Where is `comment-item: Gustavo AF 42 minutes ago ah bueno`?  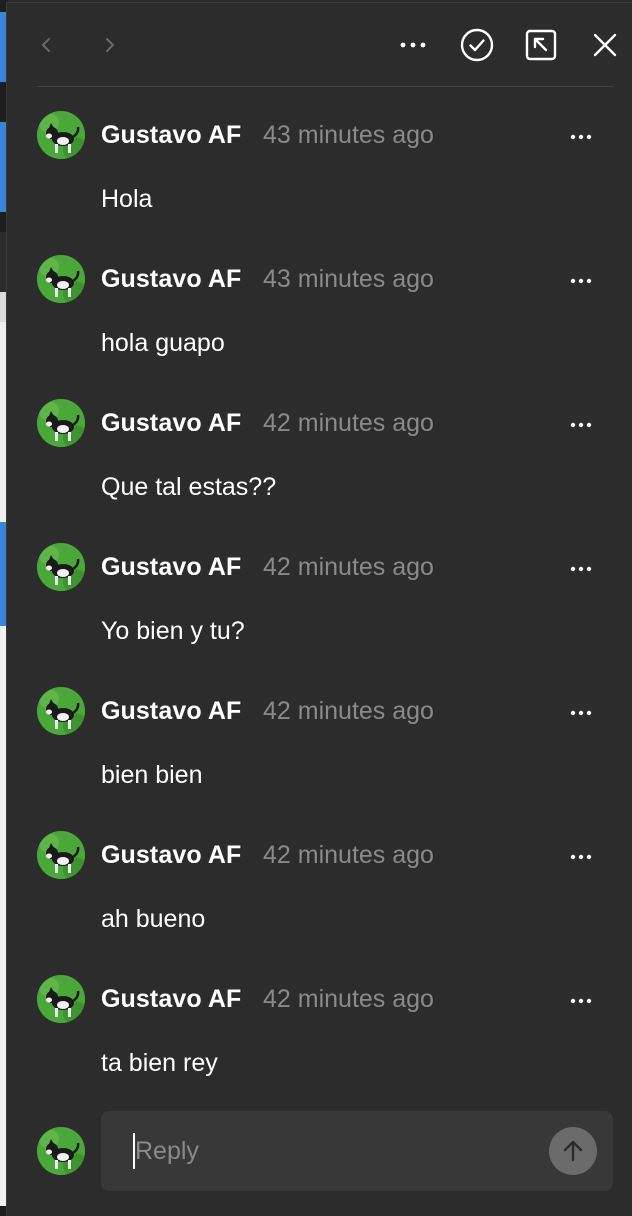
comment-item: Gustavo AF 42 minutes ago ah bueno is located at coordinates (319, 879).